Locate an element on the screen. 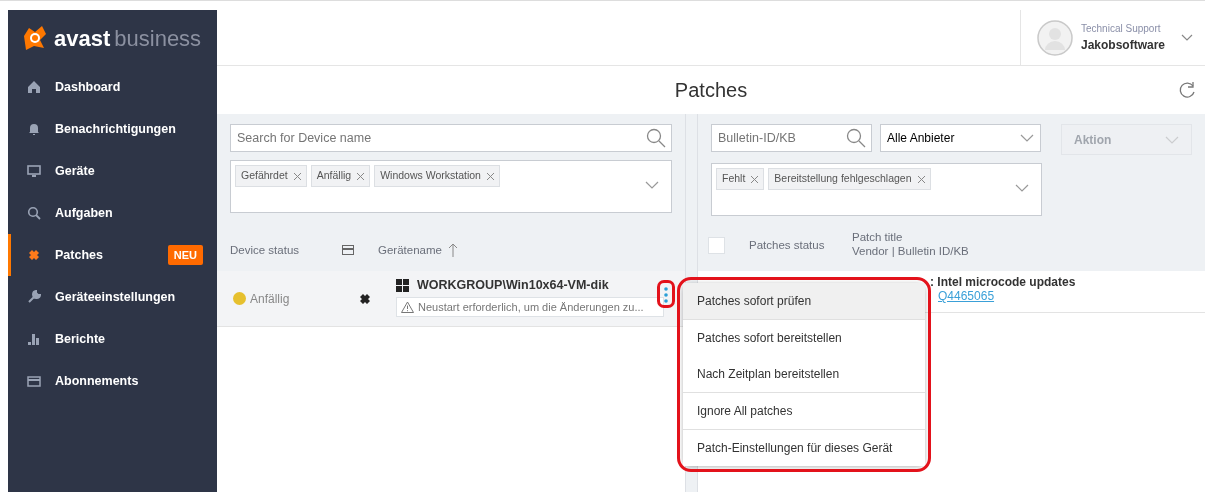  sidebar-item: Aufgaben is located at coordinates (112, 213).